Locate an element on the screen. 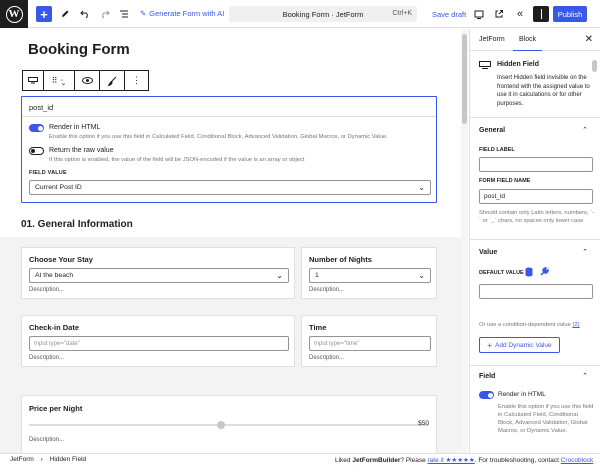  block-type-icon is located at coordinates (33, 80).